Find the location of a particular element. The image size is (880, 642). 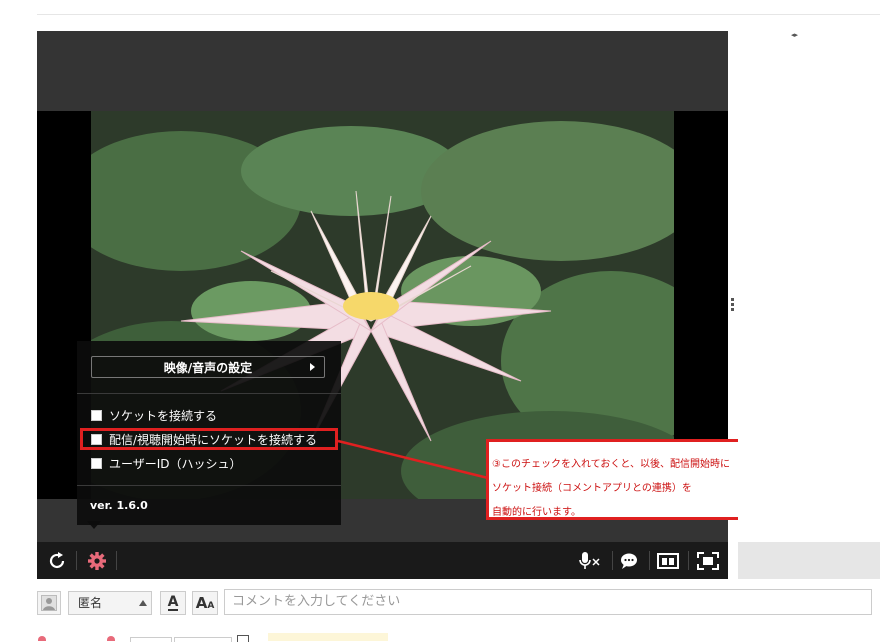

avatar is located at coordinates (49, 603).